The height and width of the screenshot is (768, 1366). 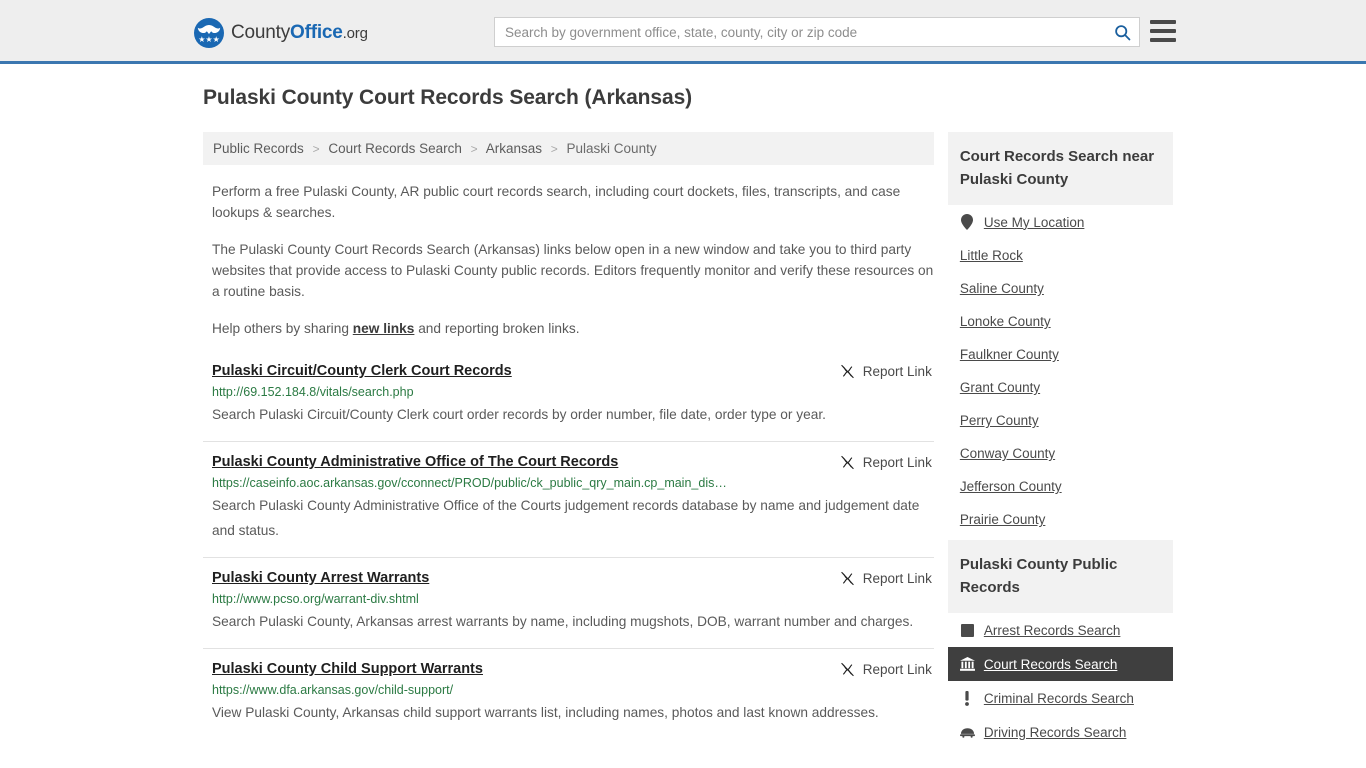 I want to click on courthouse-icon-wrap, so click(x=967, y=664).